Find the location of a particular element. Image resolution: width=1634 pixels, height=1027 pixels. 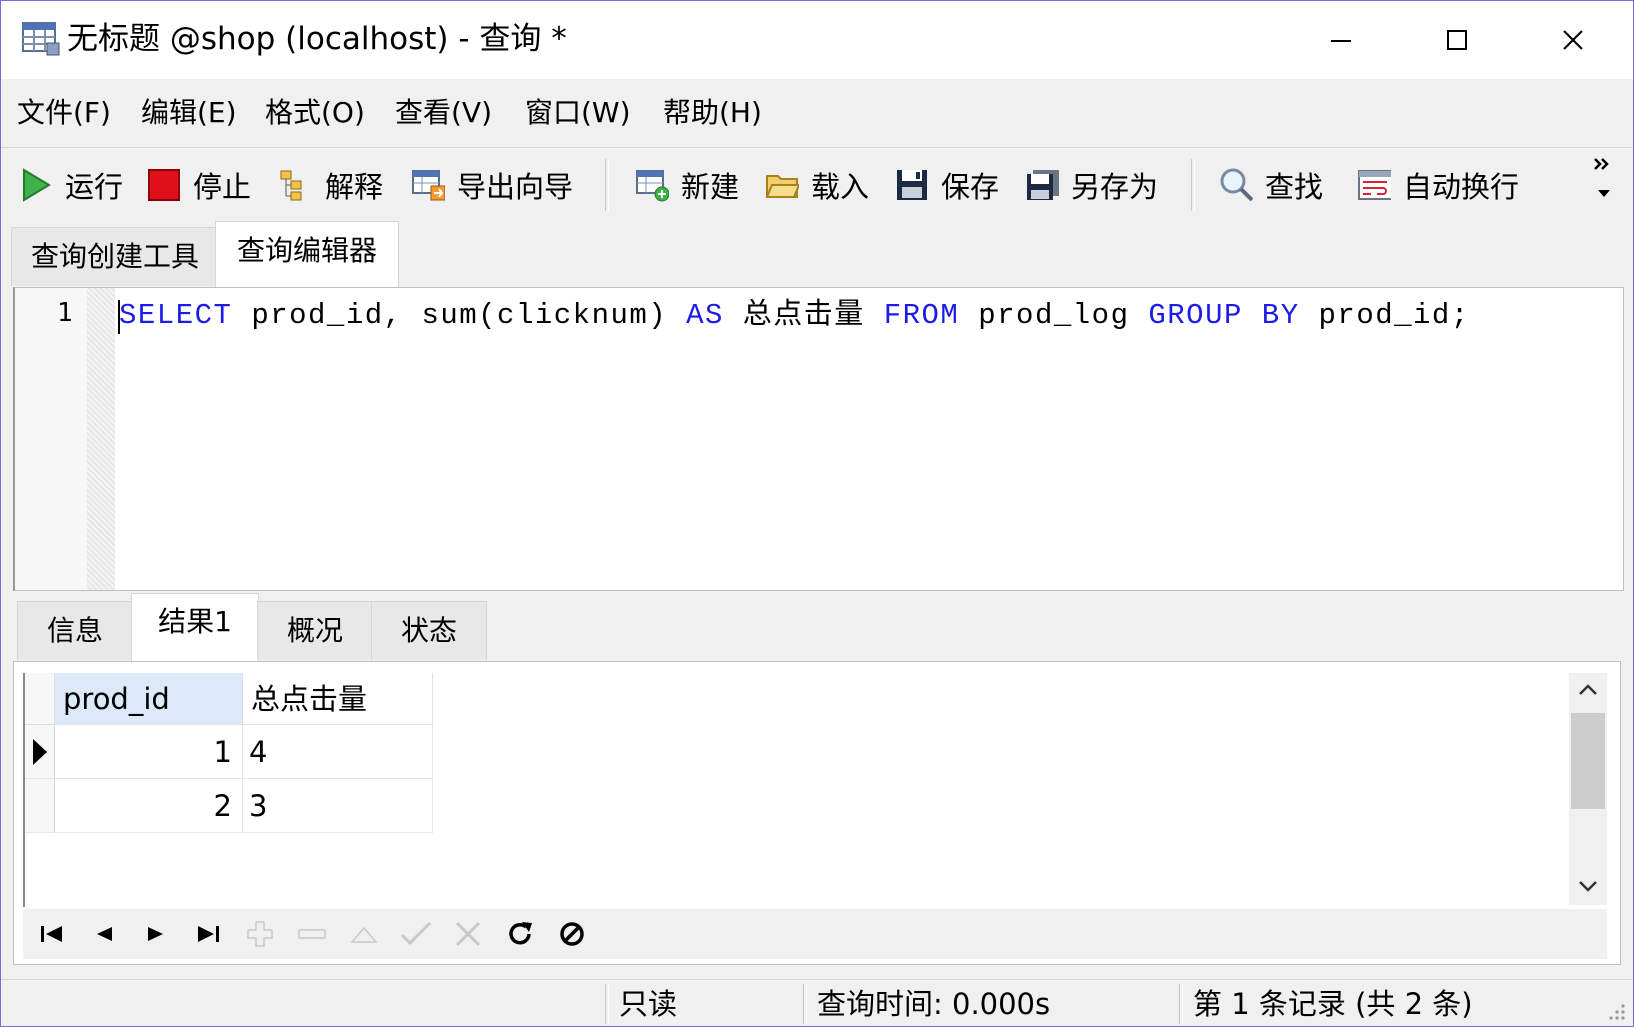

floppy-disk-icon is located at coordinates (912, 185).